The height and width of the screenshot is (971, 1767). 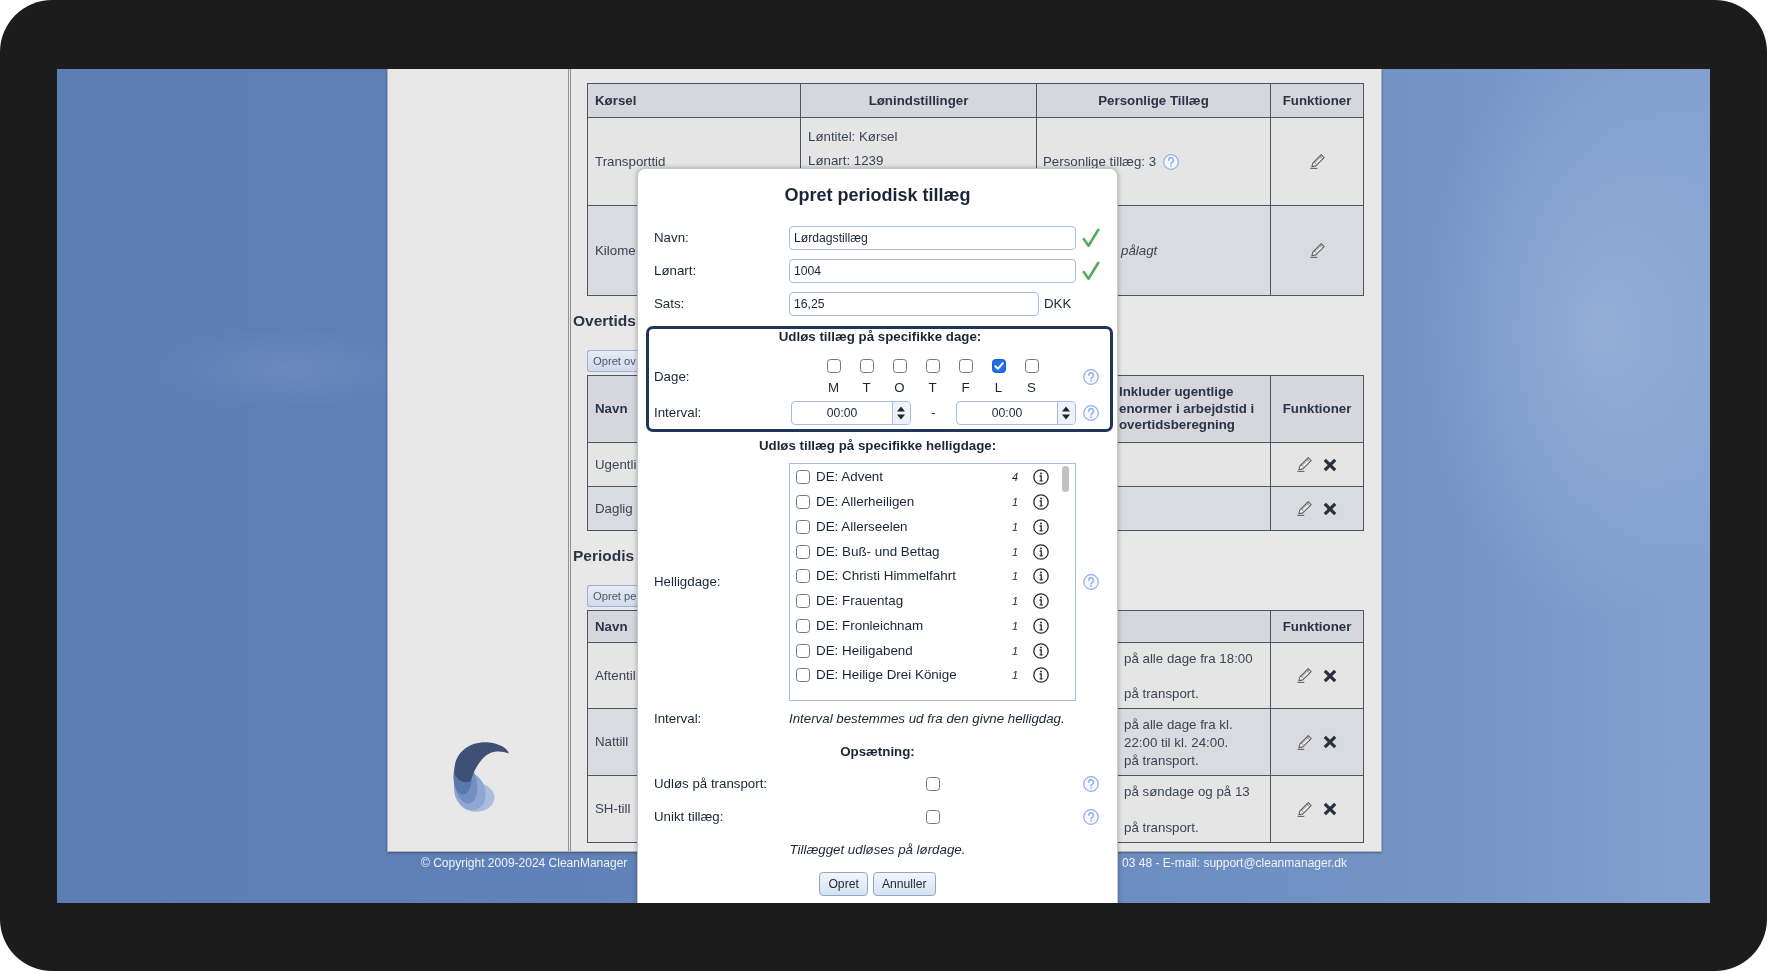 What do you see at coordinates (1065, 479) in the screenshot?
I see `scrollbar-thumb` at bounding box center [1065, 479].